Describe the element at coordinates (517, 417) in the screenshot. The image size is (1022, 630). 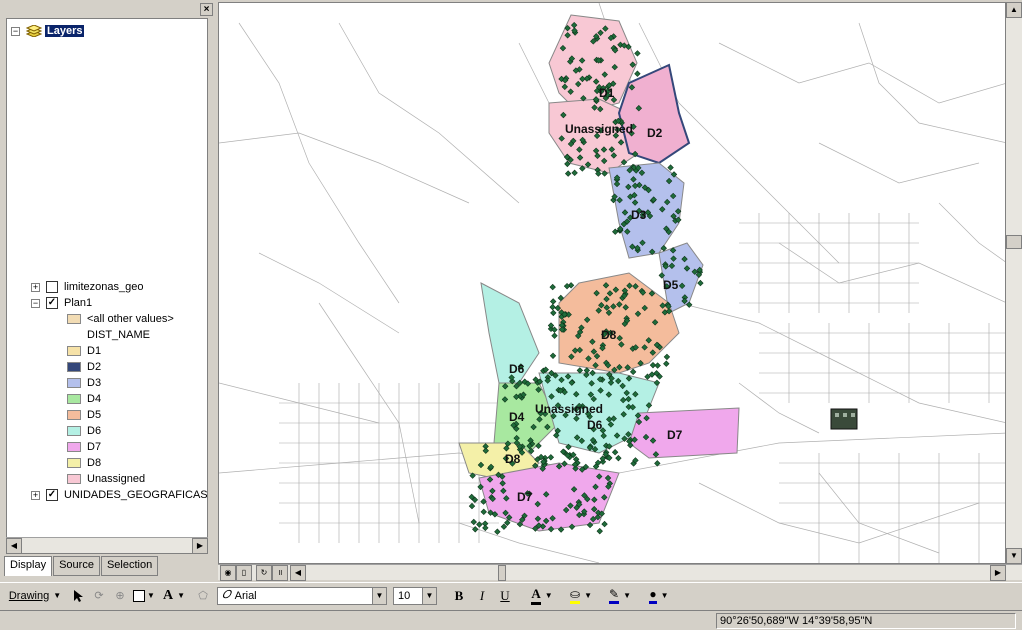
I see `label-d4: D4` at that location.